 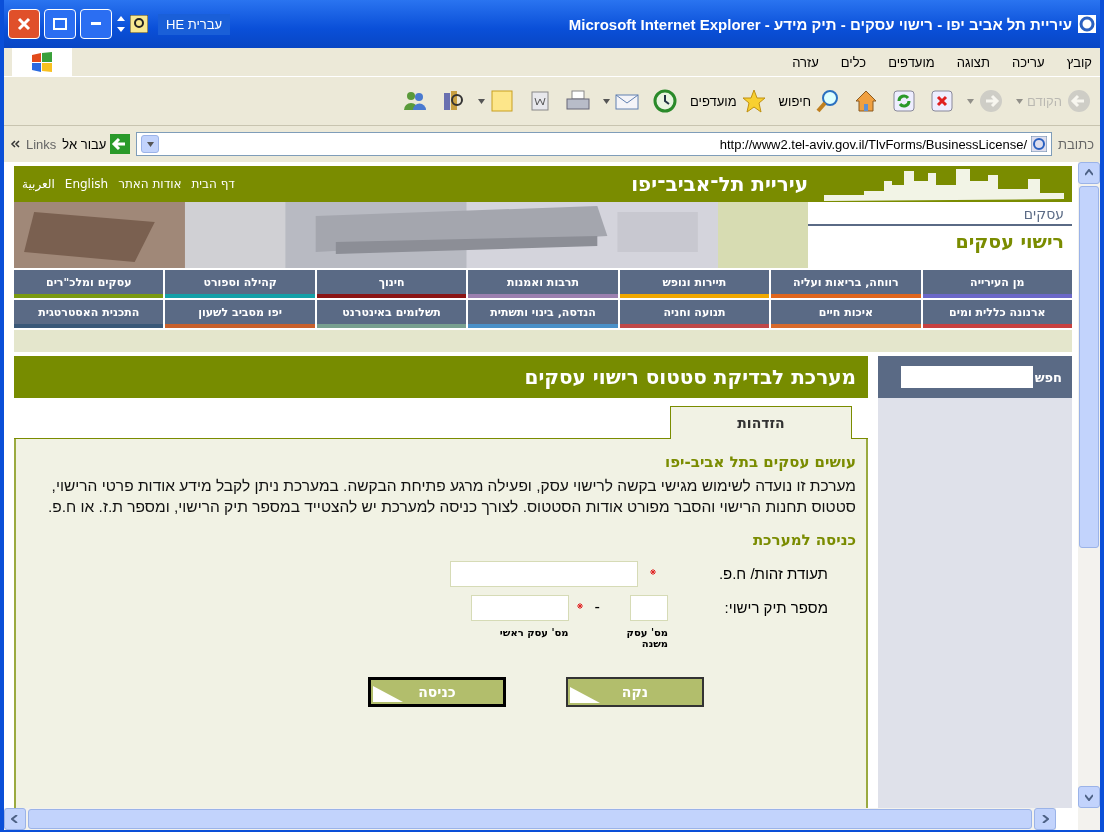 What do you see at coordinates (846, 314) in the screenshot?
I see `nav-link: איכות חיים` at bounding box center [846, 314].